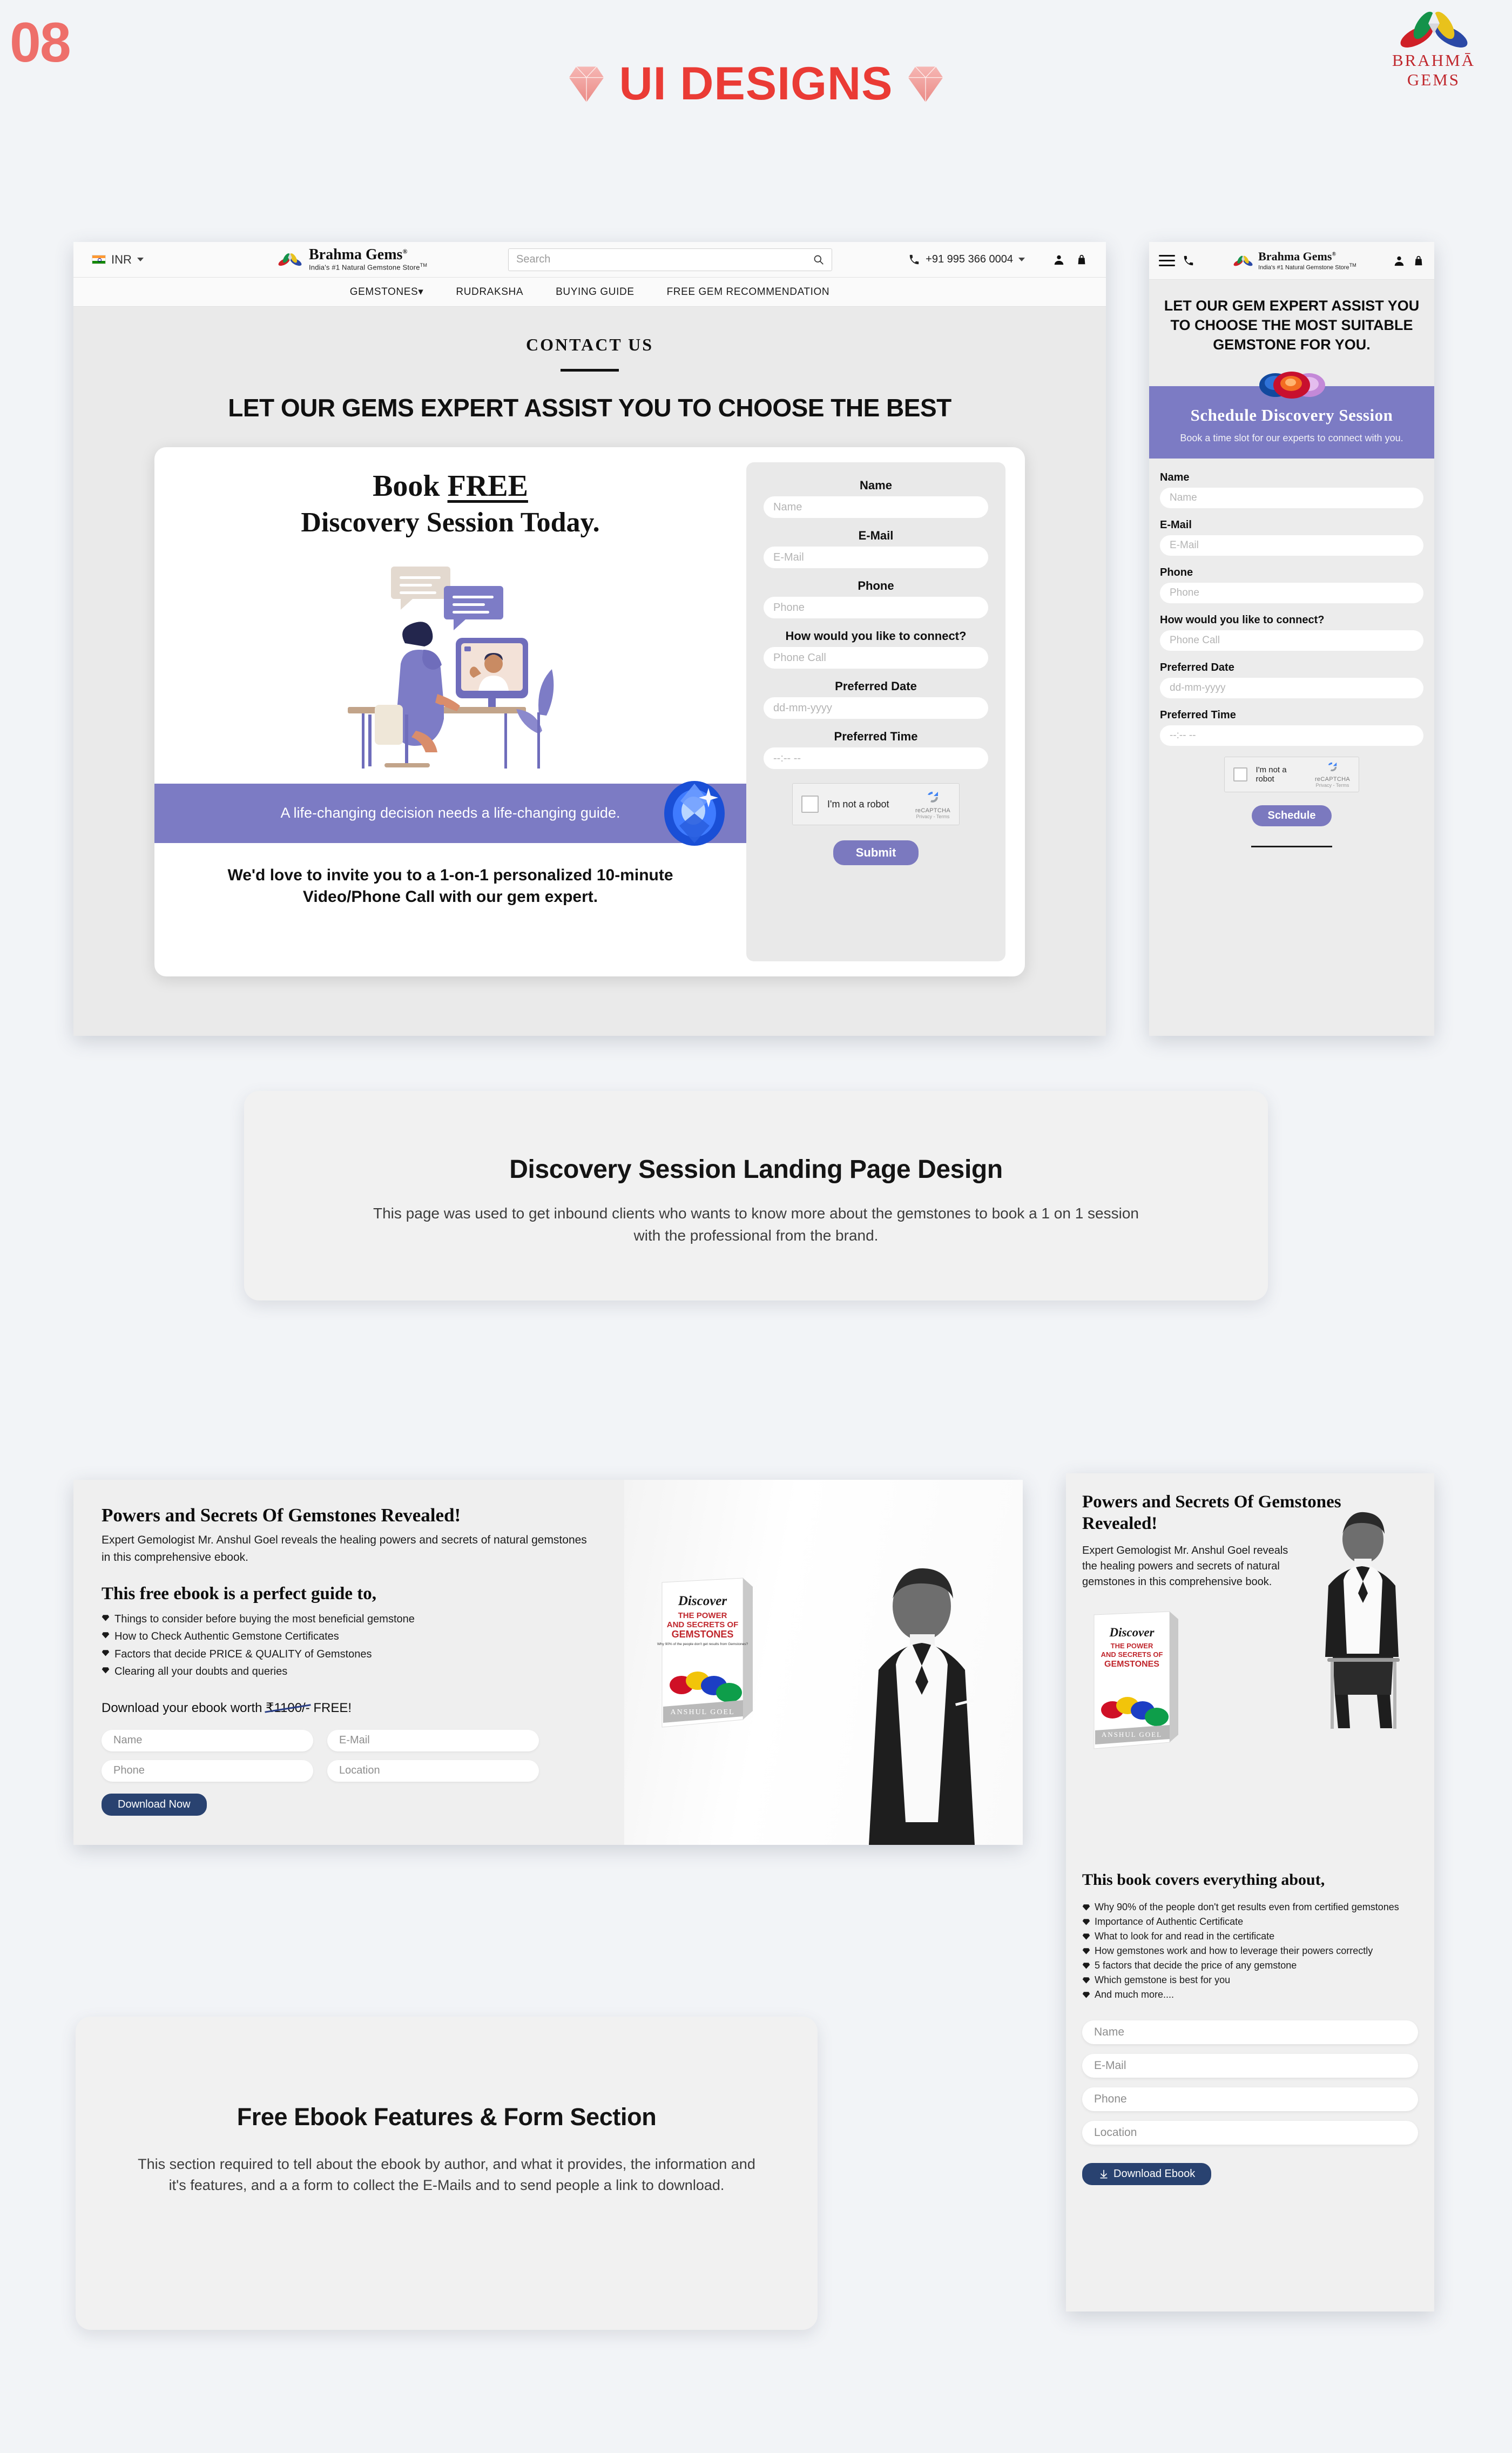 This screenshot has width=1512, height=2453. Describe the element at coordinates (1198, 715) in the screenshot. I see `field-label: Preferred Time` at that location.